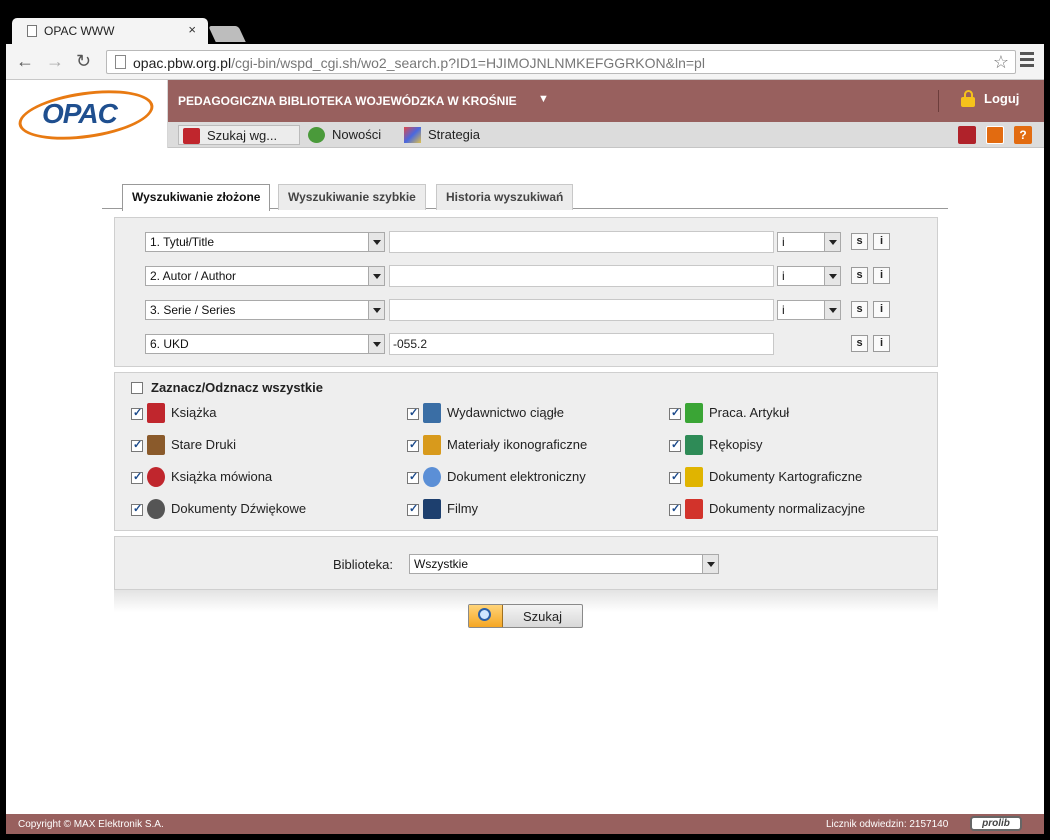  What do you see at coordinates (996, 823) in the screenshot?
I see `prolib-logo: prolib` at bounding box center [996, 823].